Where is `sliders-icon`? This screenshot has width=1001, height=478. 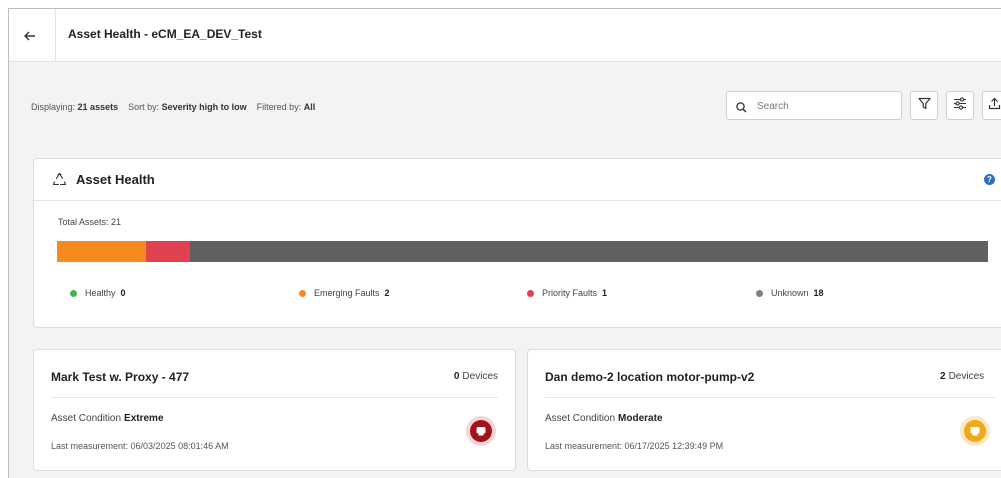 sliders-icon is located at coordinates (960, 105).